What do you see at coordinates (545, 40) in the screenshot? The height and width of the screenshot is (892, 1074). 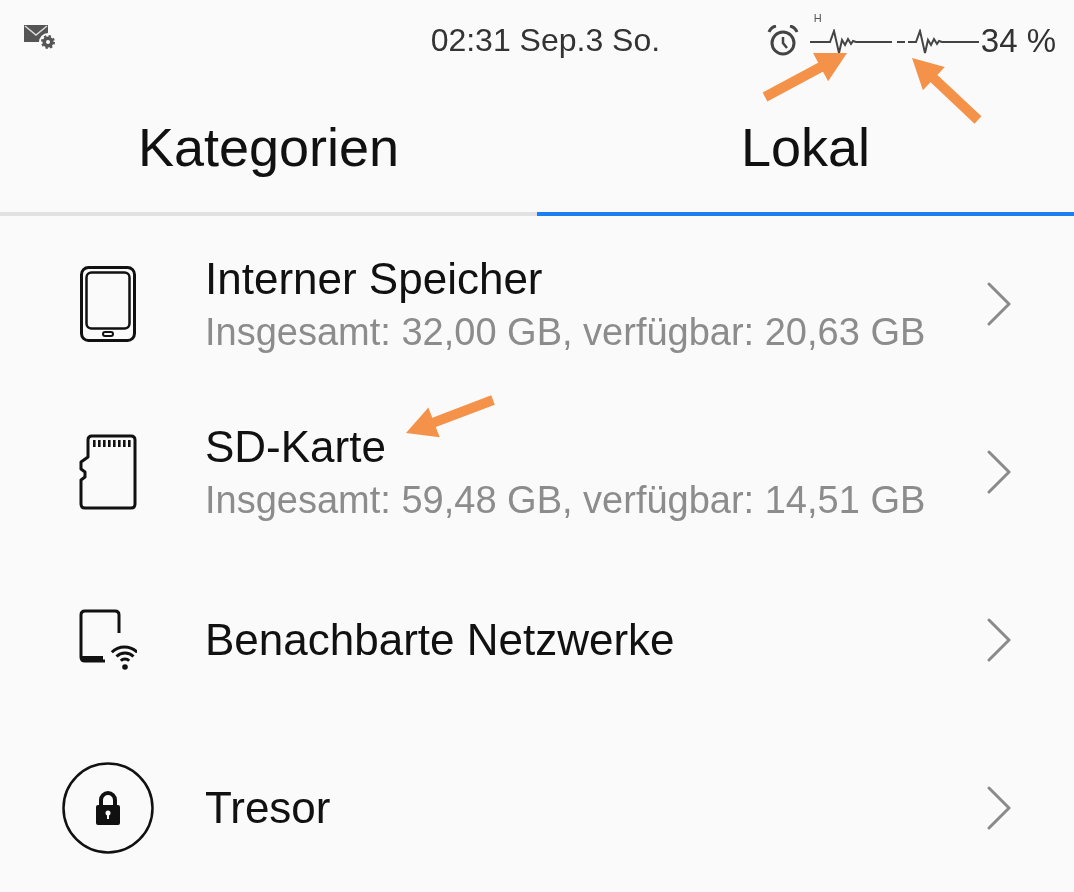 I see `status-time: 02:31 Sep.3 So.` at bounding box center [545, 40].